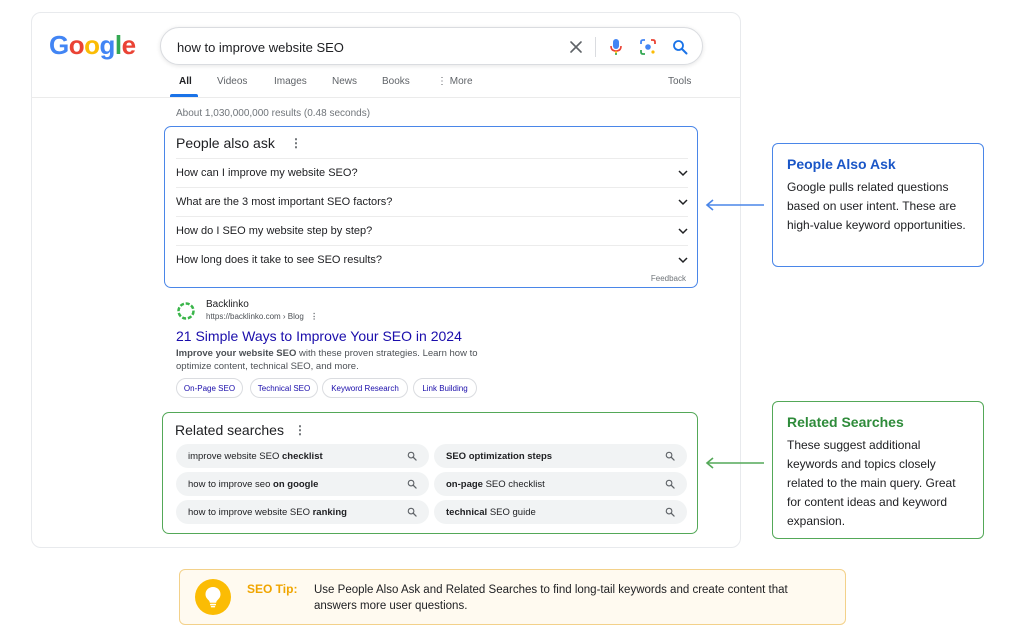 This screenshot has width=1024, height=640. Describe the element at coordinates (284, 388) in the screenshot. I see `chip-technical-seo: Technical SEO` at that location.